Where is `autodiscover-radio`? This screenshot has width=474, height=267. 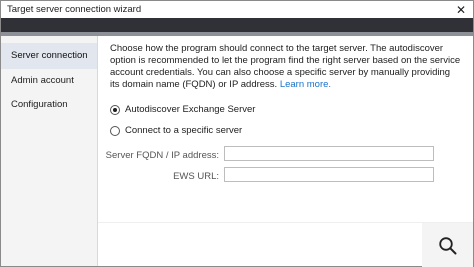 autodiscover-radio is located at coordinates (115, 109).